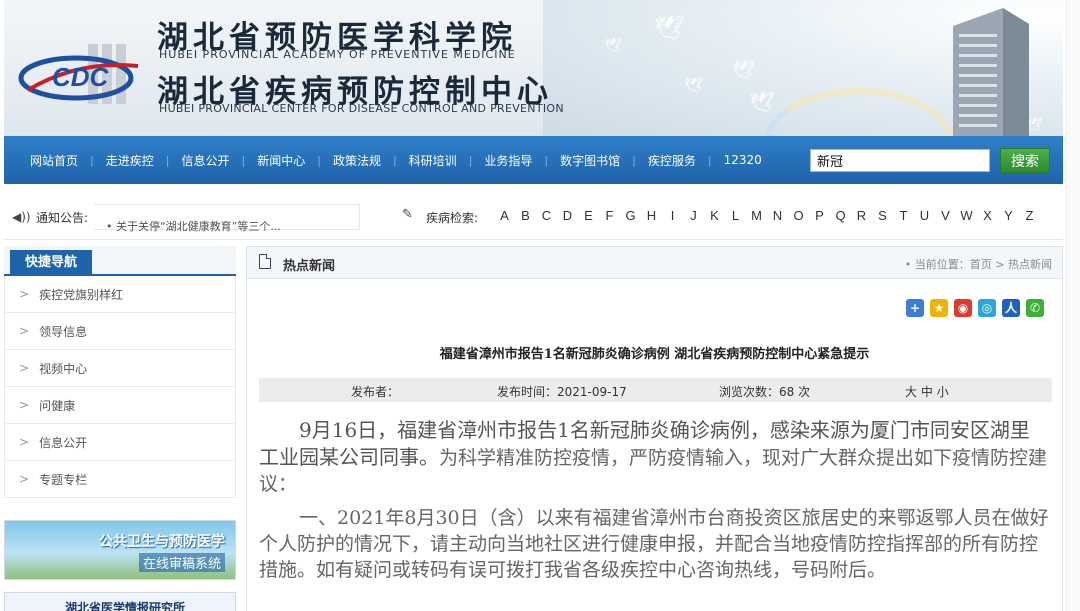  I want to click on logo-text: CDC, so click(81, 77).